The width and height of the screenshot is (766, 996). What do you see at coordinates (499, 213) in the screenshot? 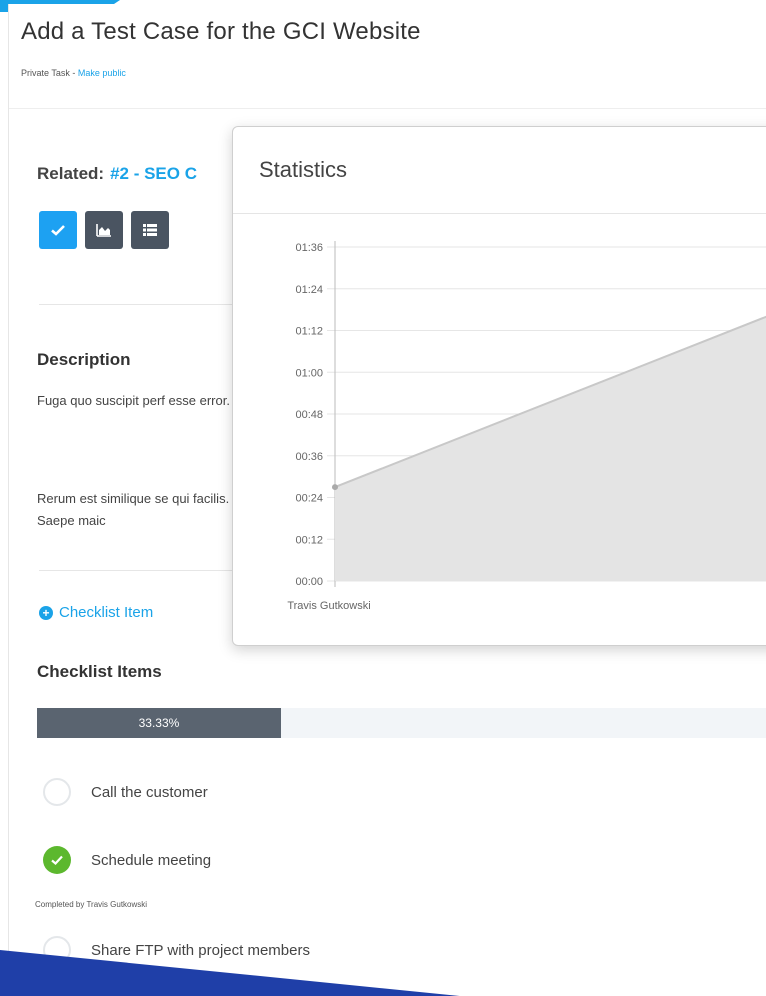
I see `modal-header-divider` at bounding box center [499, 213].